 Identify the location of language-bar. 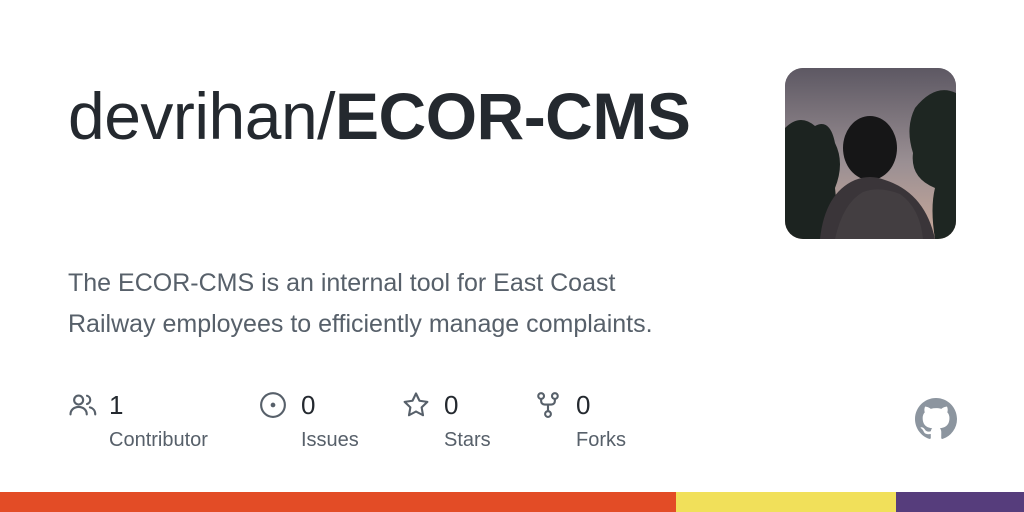
(512, 502).